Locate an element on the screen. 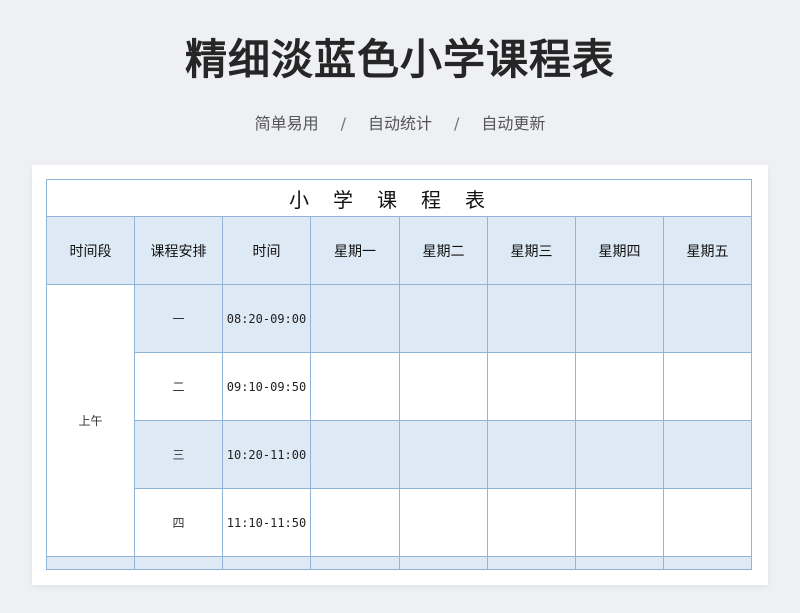  table-row: 二 09:10-09:50 is located at coordinates (399, 386).